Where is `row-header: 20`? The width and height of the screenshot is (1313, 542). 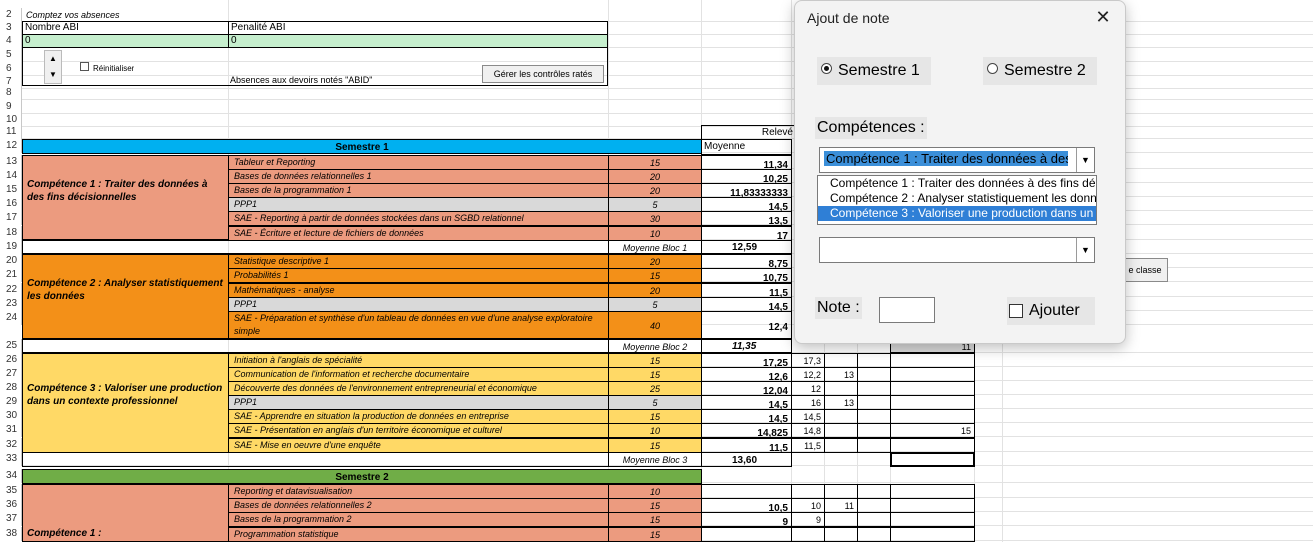
row-header: 20 is located at coordinates (11, 261).